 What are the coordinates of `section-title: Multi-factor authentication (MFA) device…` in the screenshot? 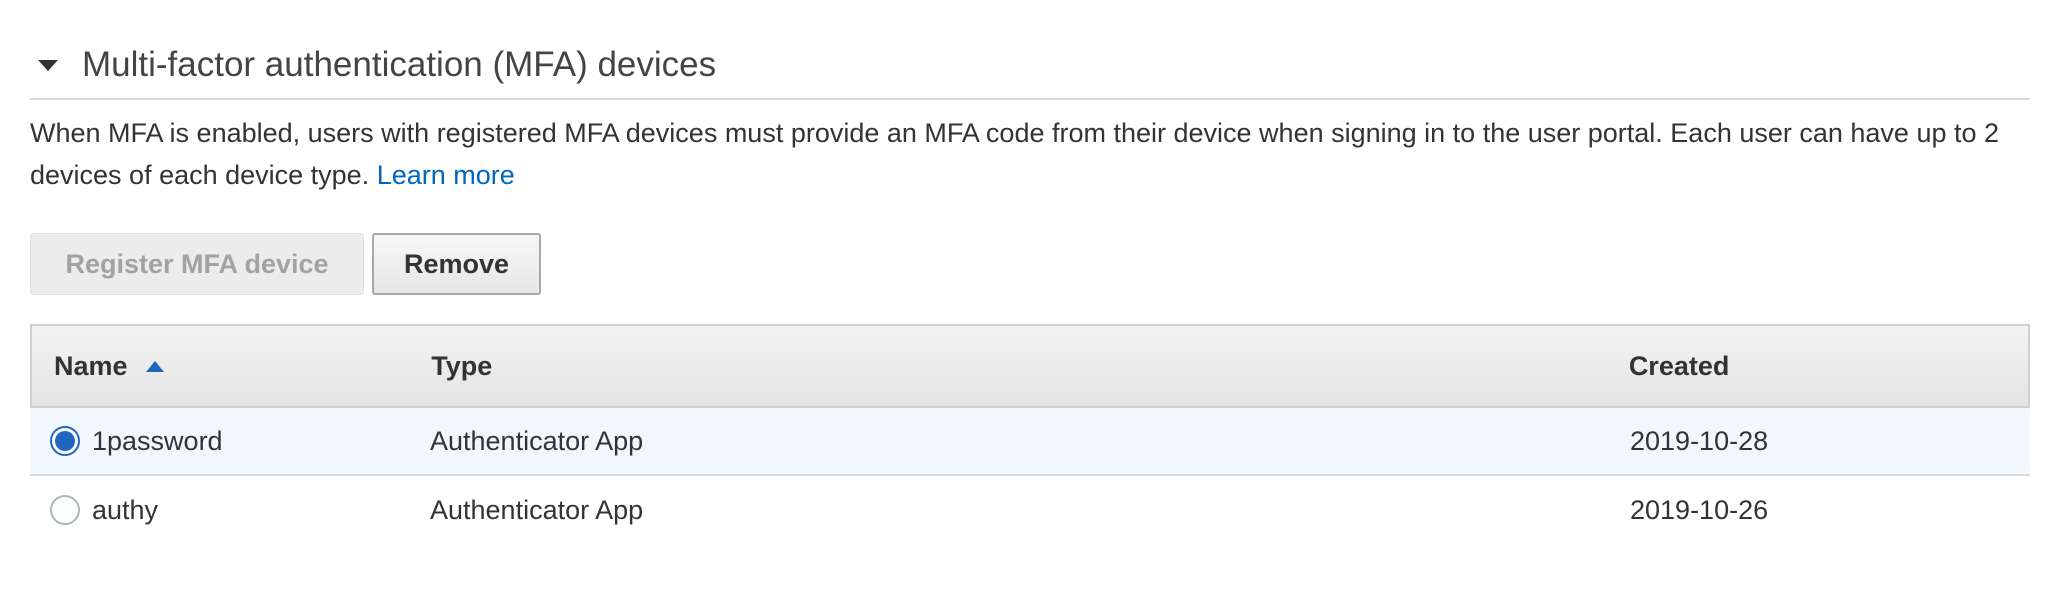 It's located at (399, 64).